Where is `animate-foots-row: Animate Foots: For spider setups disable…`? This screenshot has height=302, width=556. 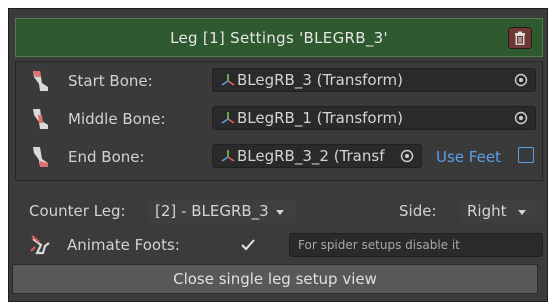
animate-foots-row: Animate Foots: For spider setups disable… is located at coordinates (278, 245).